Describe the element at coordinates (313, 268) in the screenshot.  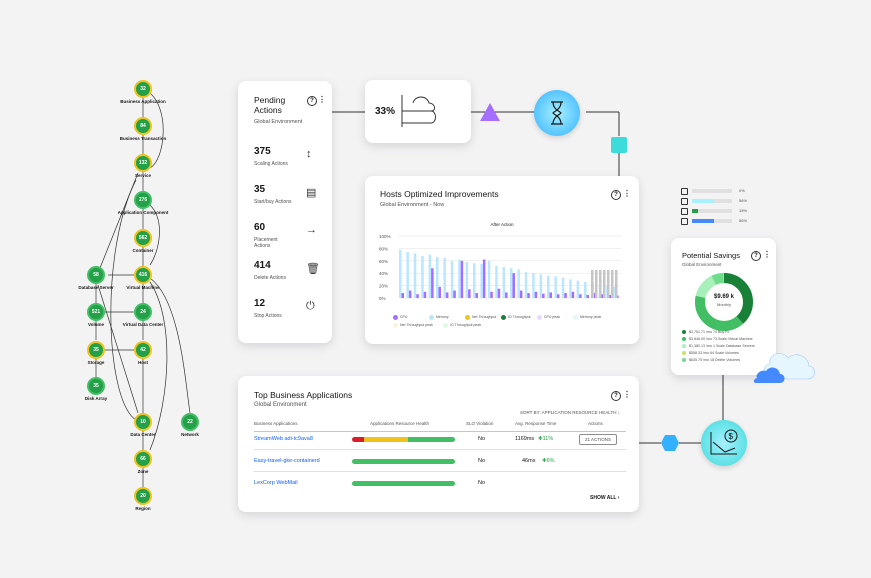
I see `pending-action-icon: 🗑` at that location.